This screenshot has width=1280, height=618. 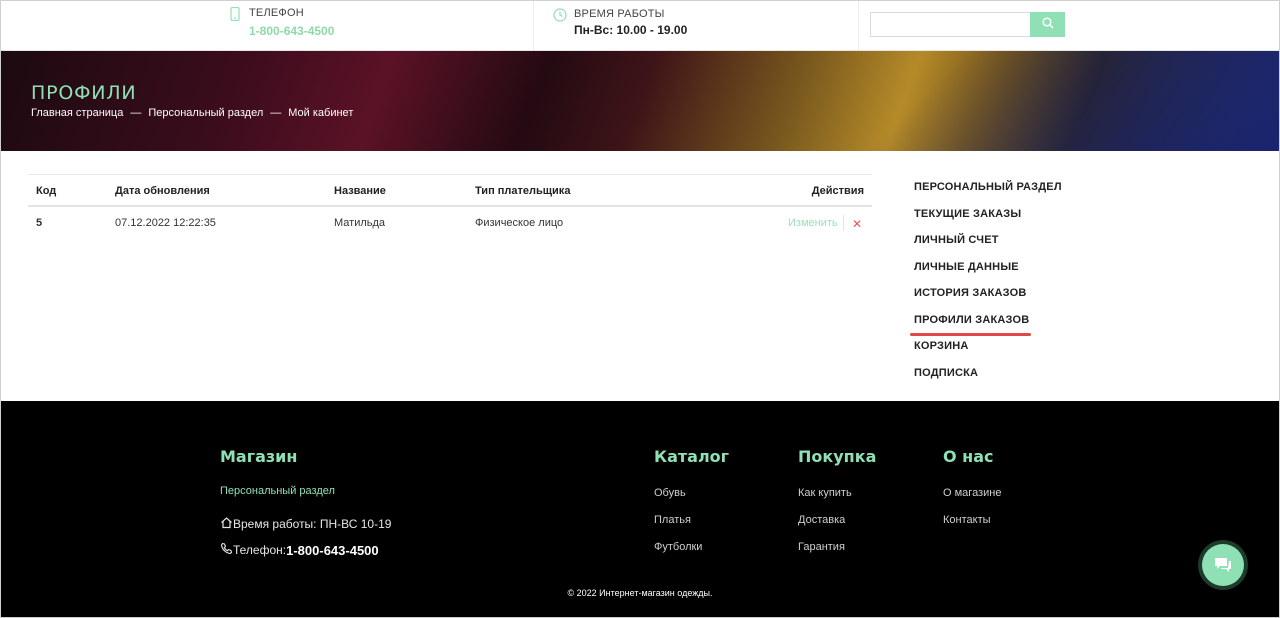 What do you see at coordinates (988, 379) in the screenshot?
I see `sidebar-item-subscription: ПОДПИСКА` at bounding box center [988, 379].